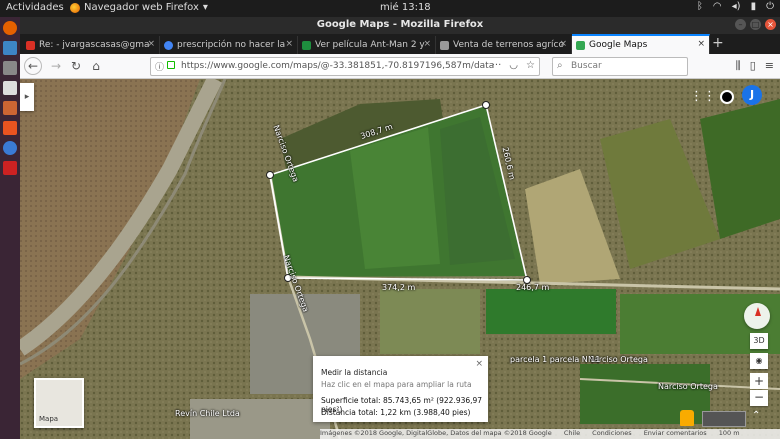  I want to click on maximize-button: □, so click(755, 24).